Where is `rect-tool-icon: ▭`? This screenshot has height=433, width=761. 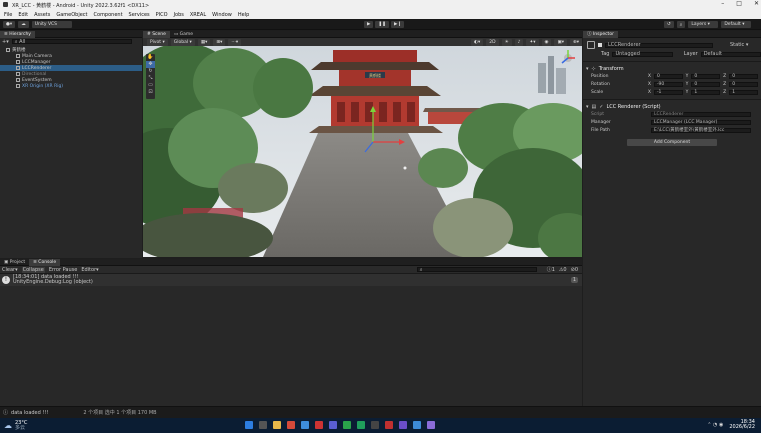
rect-tool-icon: ▭ is located at coordinates (150, 85).